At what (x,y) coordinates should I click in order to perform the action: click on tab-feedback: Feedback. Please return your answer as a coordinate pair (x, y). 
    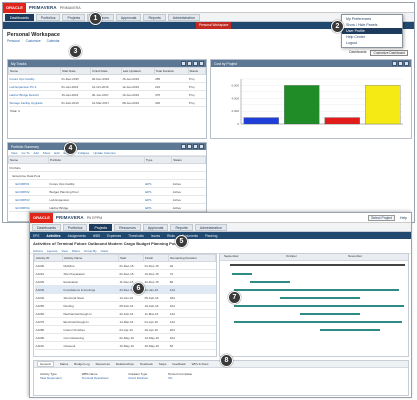
    Looking at the image, I should click on (178, 364).